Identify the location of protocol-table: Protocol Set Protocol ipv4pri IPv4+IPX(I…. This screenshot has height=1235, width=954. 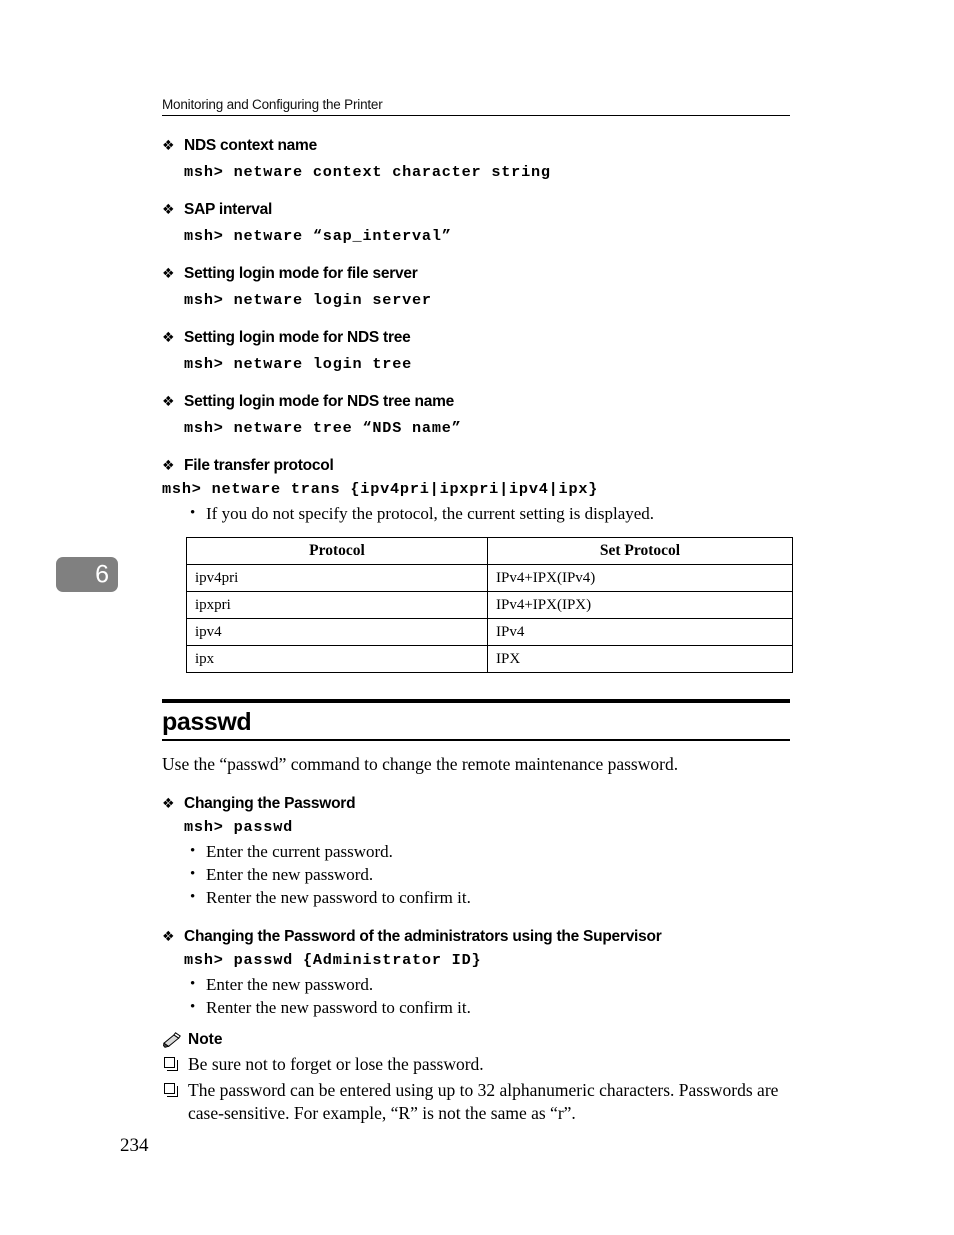
(489, 605).